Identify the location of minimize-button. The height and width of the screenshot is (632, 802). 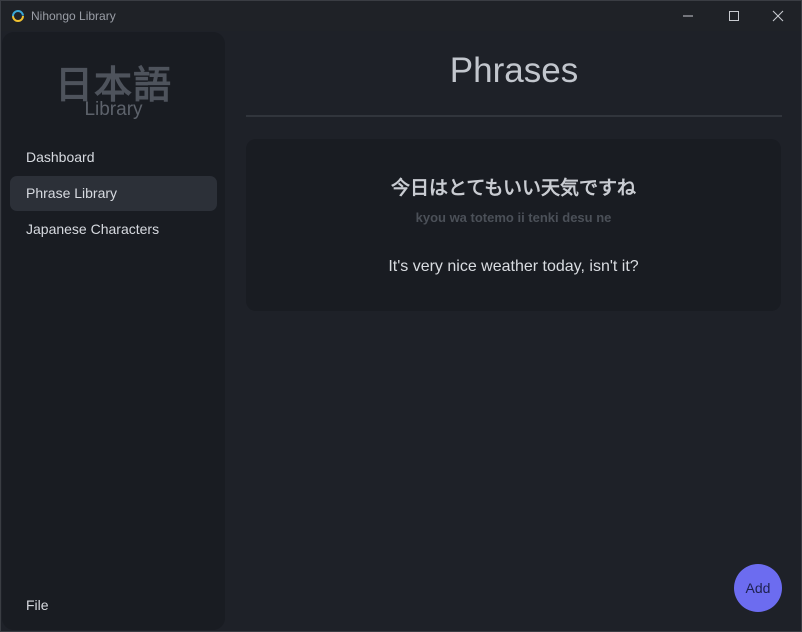
(688, 16).